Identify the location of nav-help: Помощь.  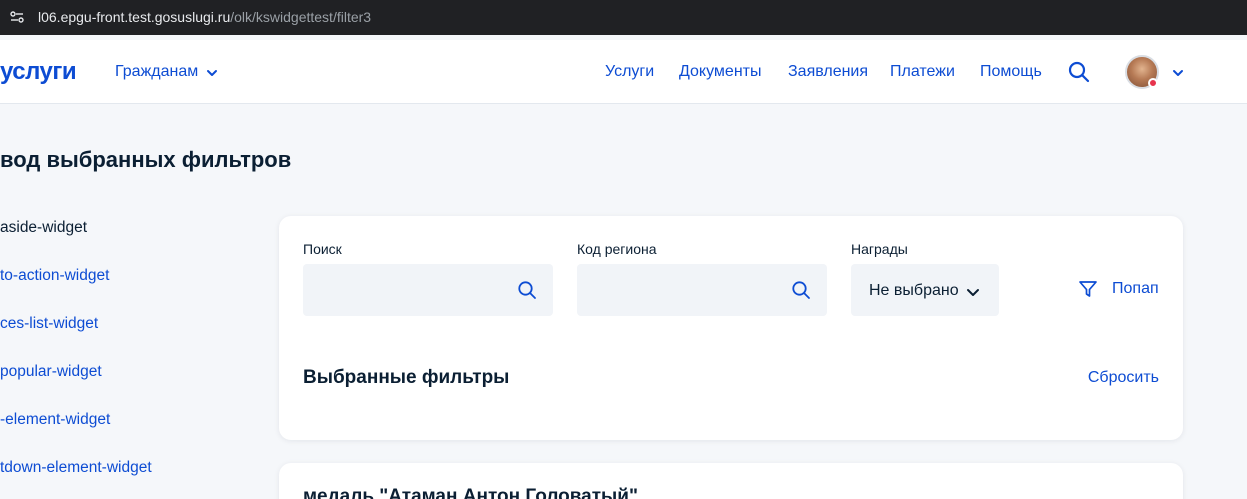
(1011, 72).